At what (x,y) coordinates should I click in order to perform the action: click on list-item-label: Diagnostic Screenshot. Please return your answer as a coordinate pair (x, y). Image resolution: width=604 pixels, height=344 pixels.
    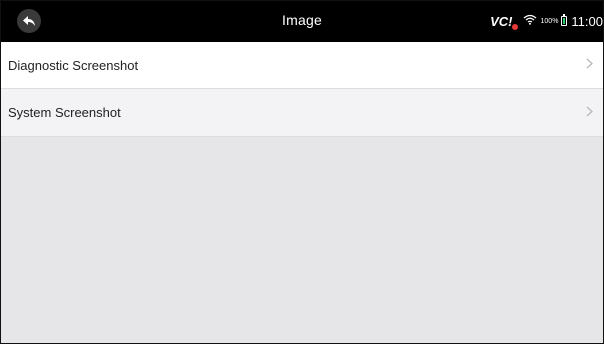
    Looking at the image, I should click on (73, 65).